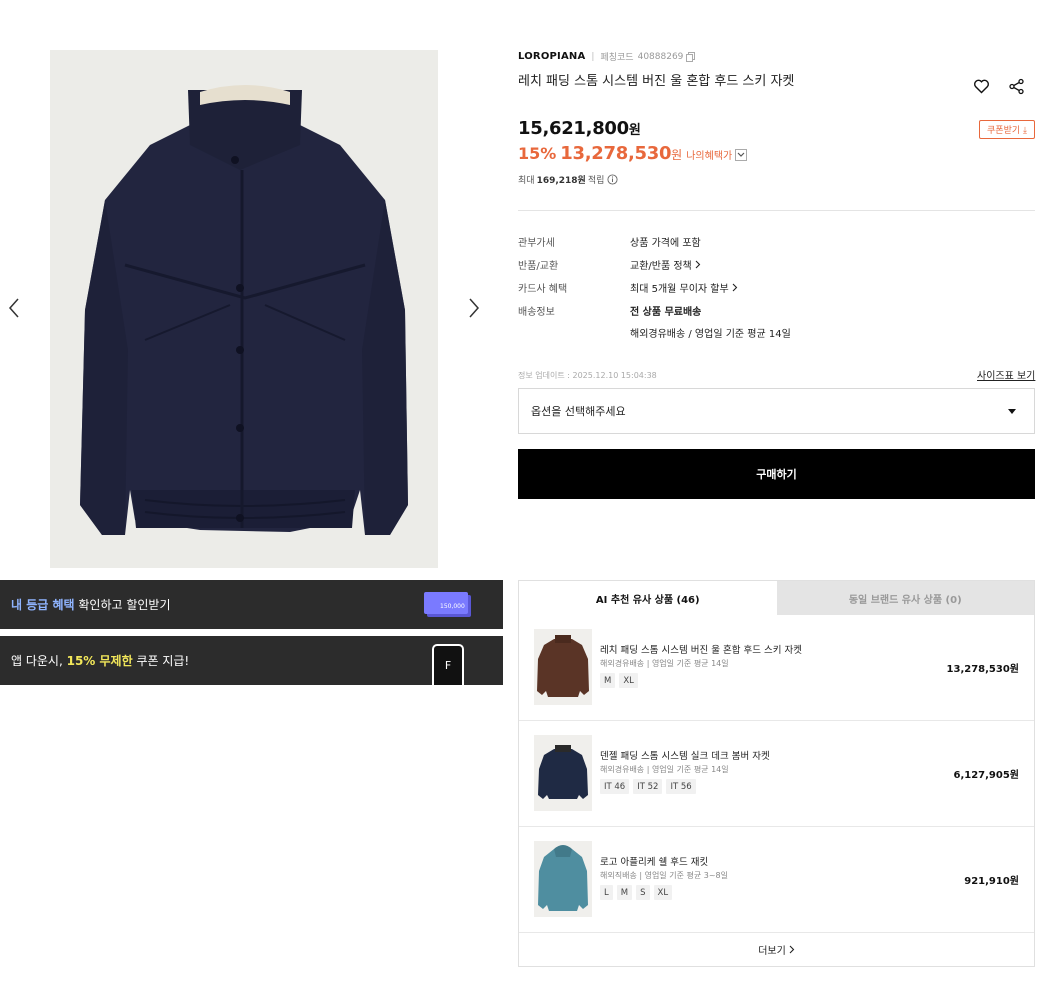 This screenshot has width=1056, height=985. I want to click on heart-icon, so click(981, 86).